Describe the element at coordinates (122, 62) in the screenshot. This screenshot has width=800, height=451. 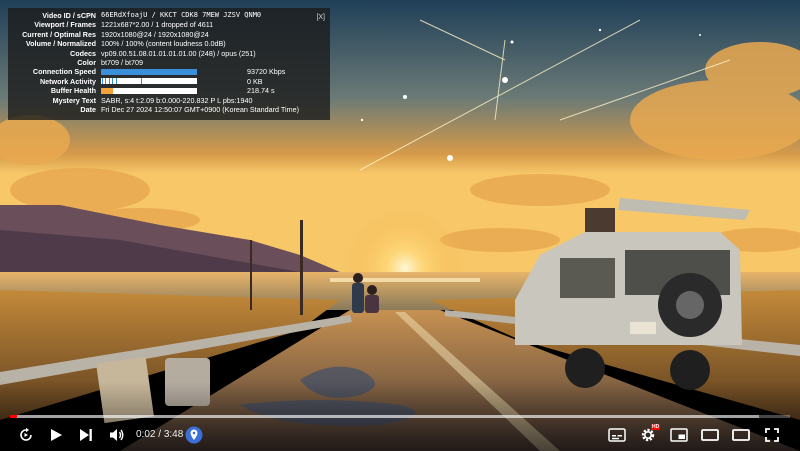
I see `stats-value: bt709 / bt709` at that location.